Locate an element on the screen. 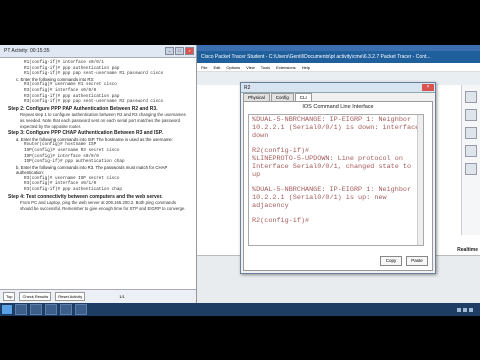 The image size is (480, 360). menu-view: View is located at coordinates (250, 67).